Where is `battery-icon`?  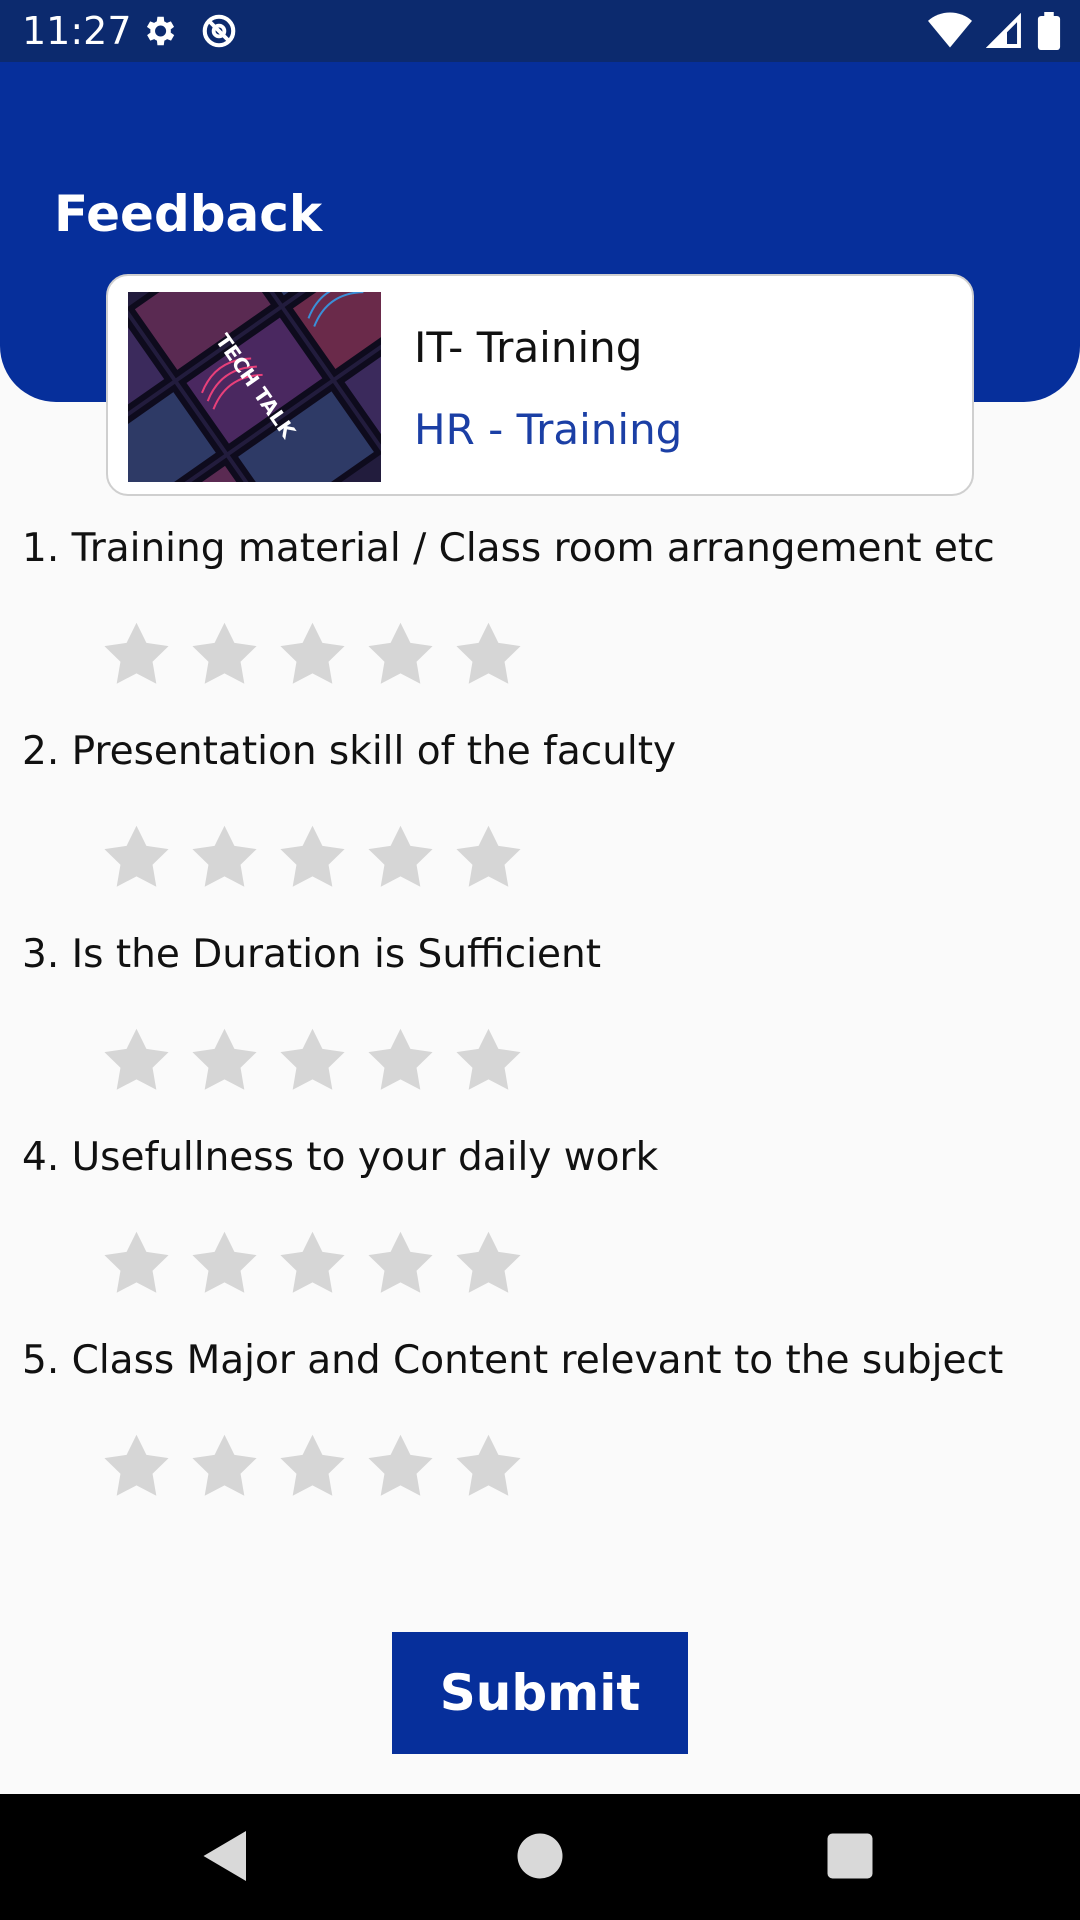 battery-icon is located at coordinates (1049, 31).